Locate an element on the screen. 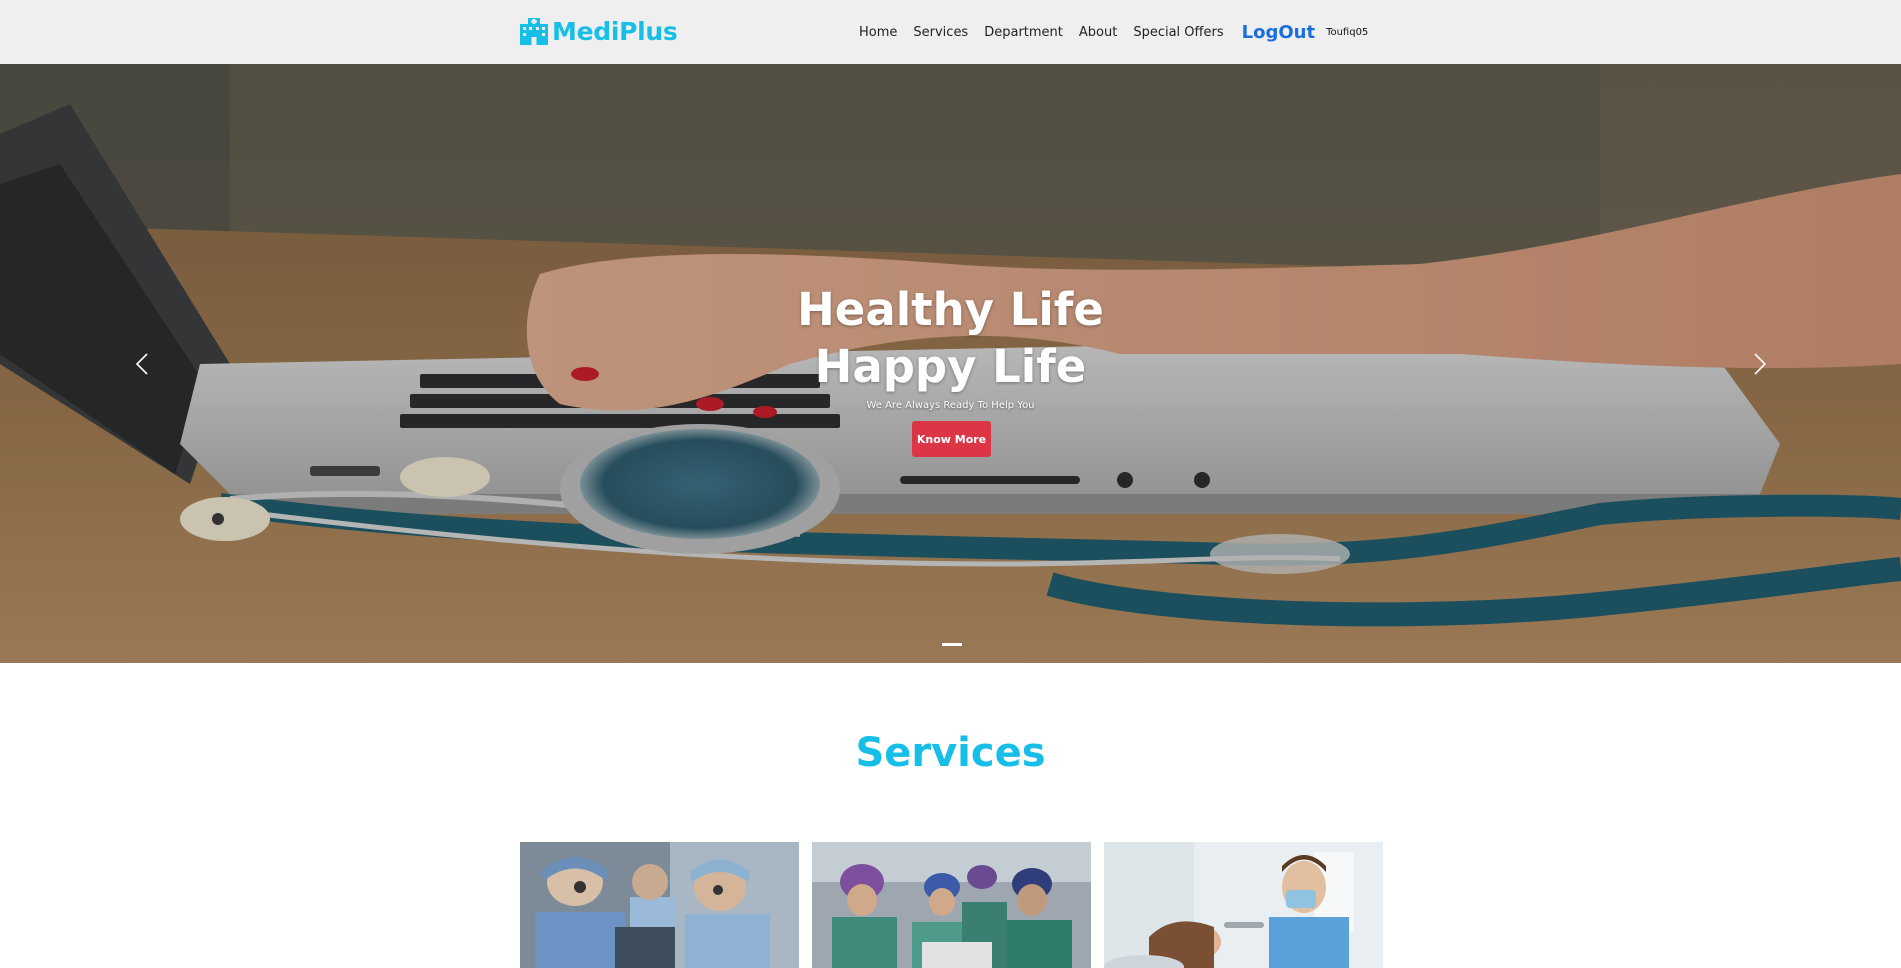 The width and height of the screenshot is (1901, 968). brand-logo: MediPlus is located at coordinates (598, 31).